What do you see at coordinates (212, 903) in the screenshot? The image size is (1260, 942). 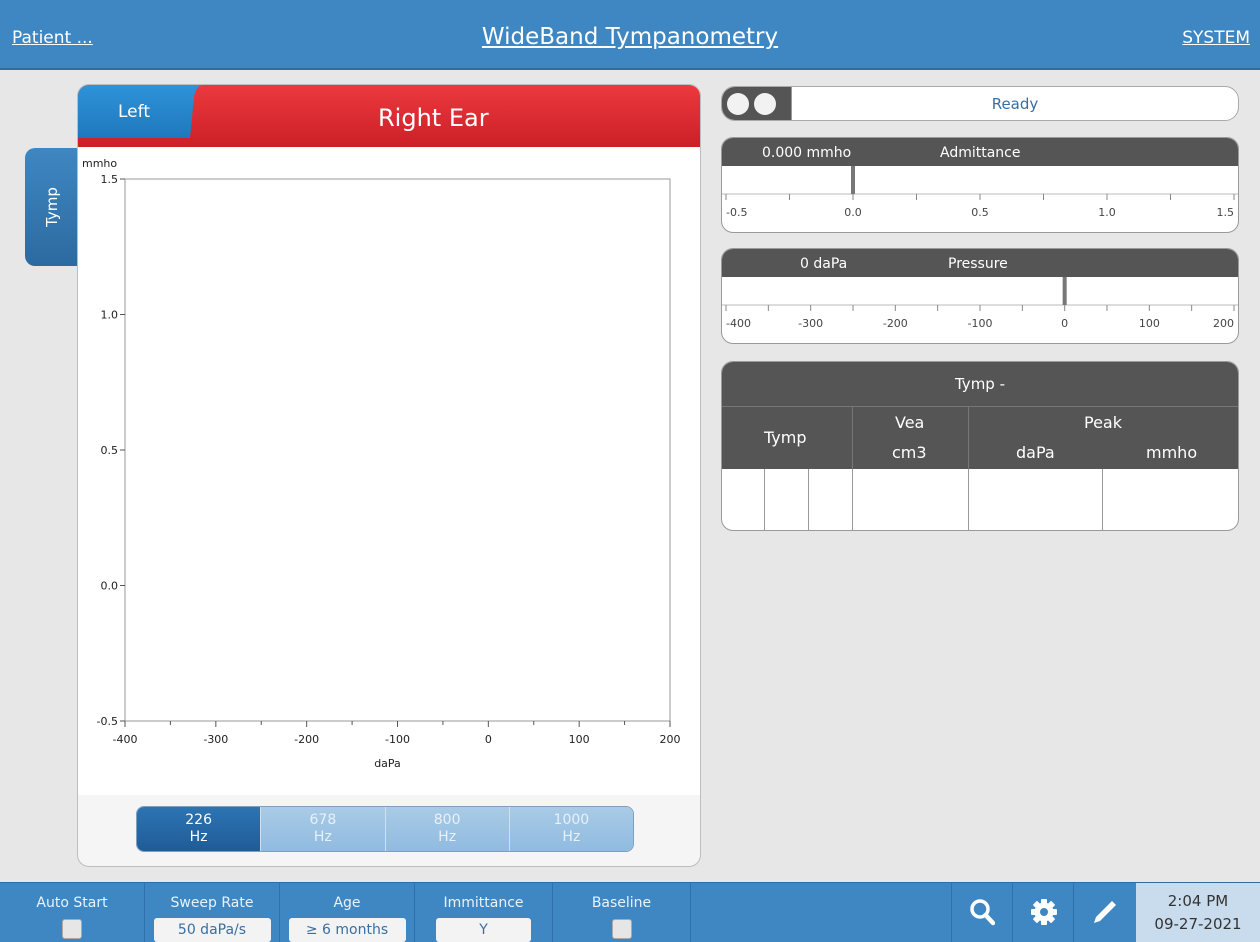 I see `sweep-rate-label: Sweep Rate` at bounding box center [212, 903].